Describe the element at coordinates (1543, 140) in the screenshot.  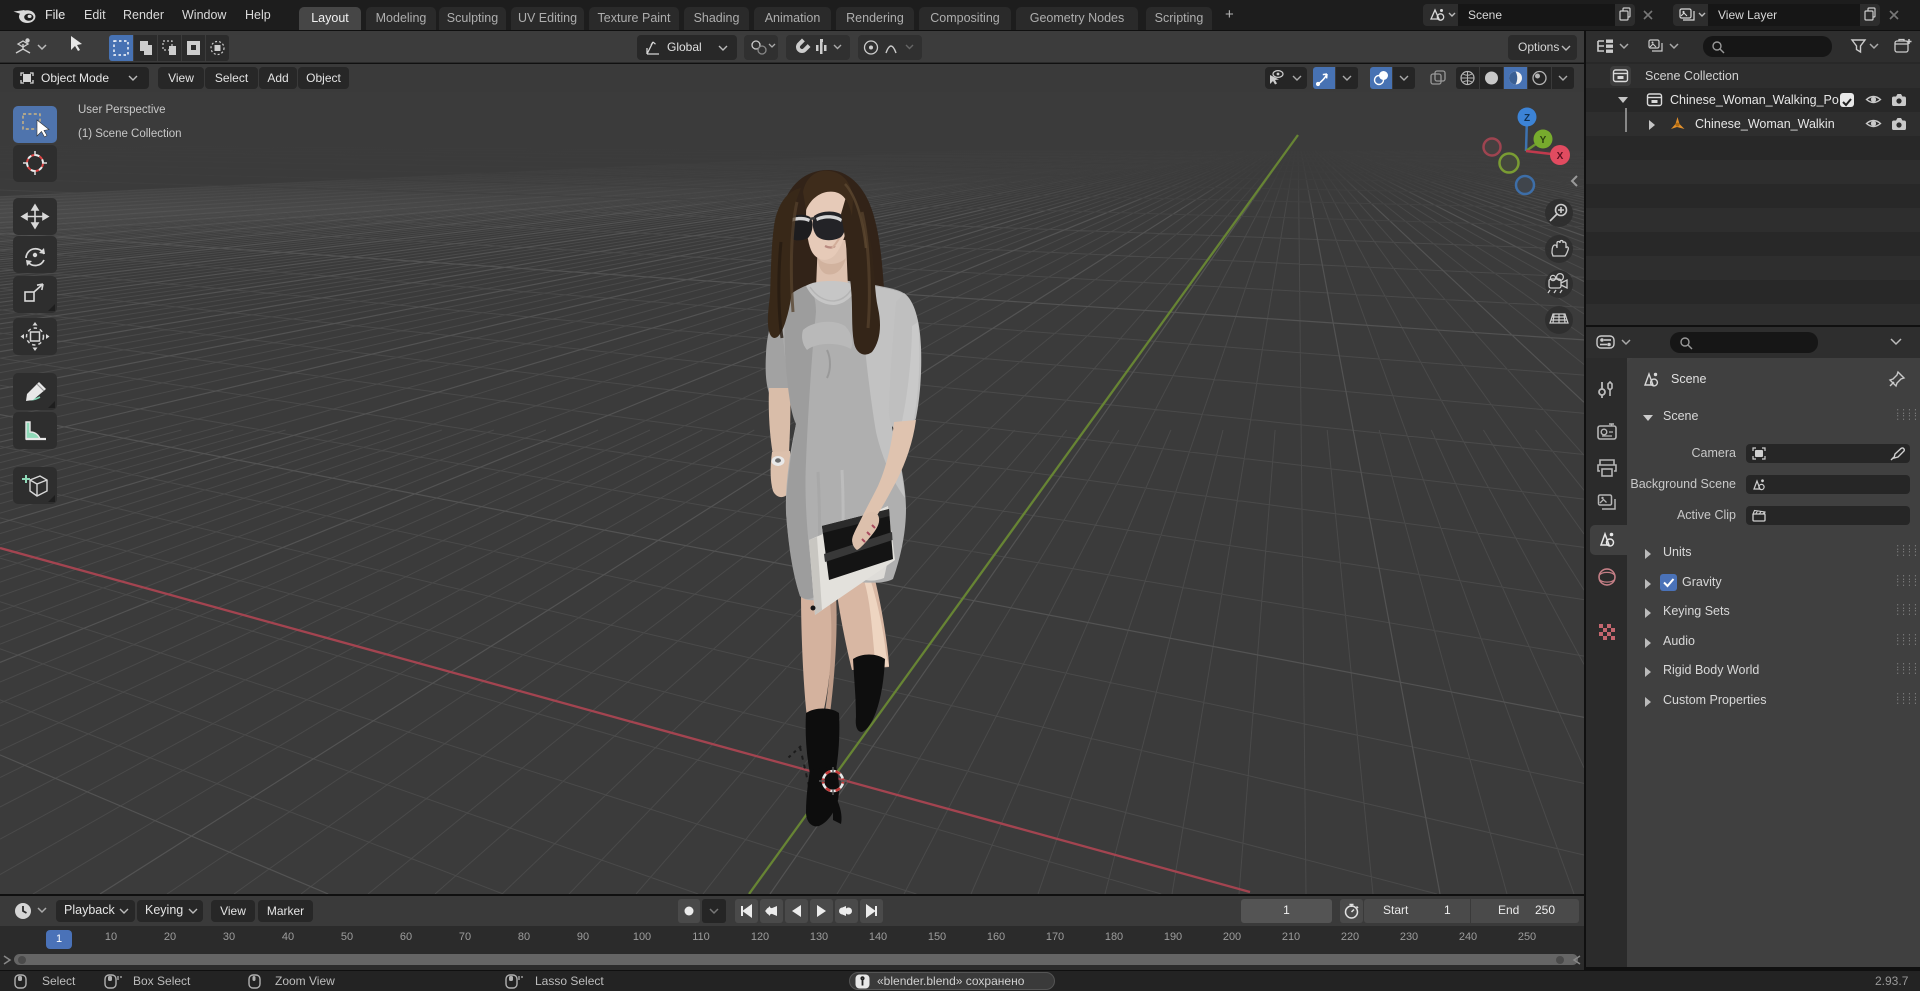
I see `svg-text: Y` at that location.